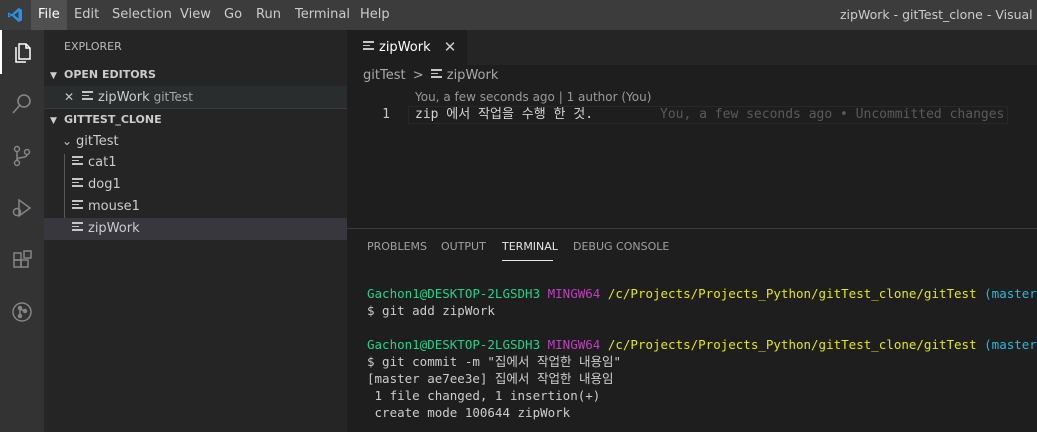 The height and width of the screenshot is (432, 1037). What do you see at coordinates (195, 141) in the screenshot?
I see `folder-gittest: ⌄ gitTest` at bounding box center [195, 141].